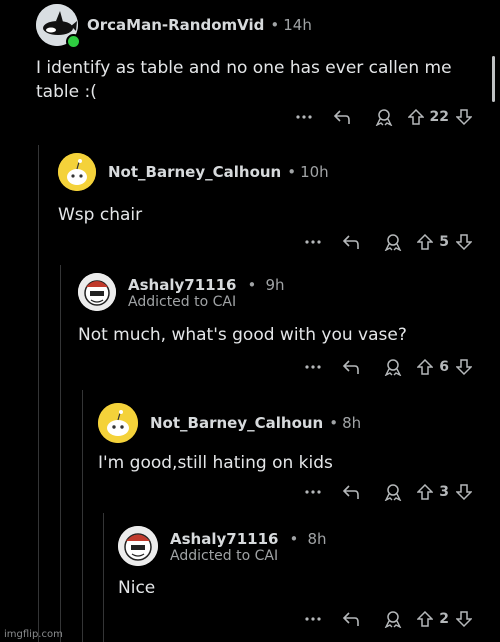 The height and width of the screenshot is (642, 500). What do you see at coordinates (242, 335) in the screenshot?
I see `comment-body: Not much, what's good with you vase?` at bounding box center [242, 335].